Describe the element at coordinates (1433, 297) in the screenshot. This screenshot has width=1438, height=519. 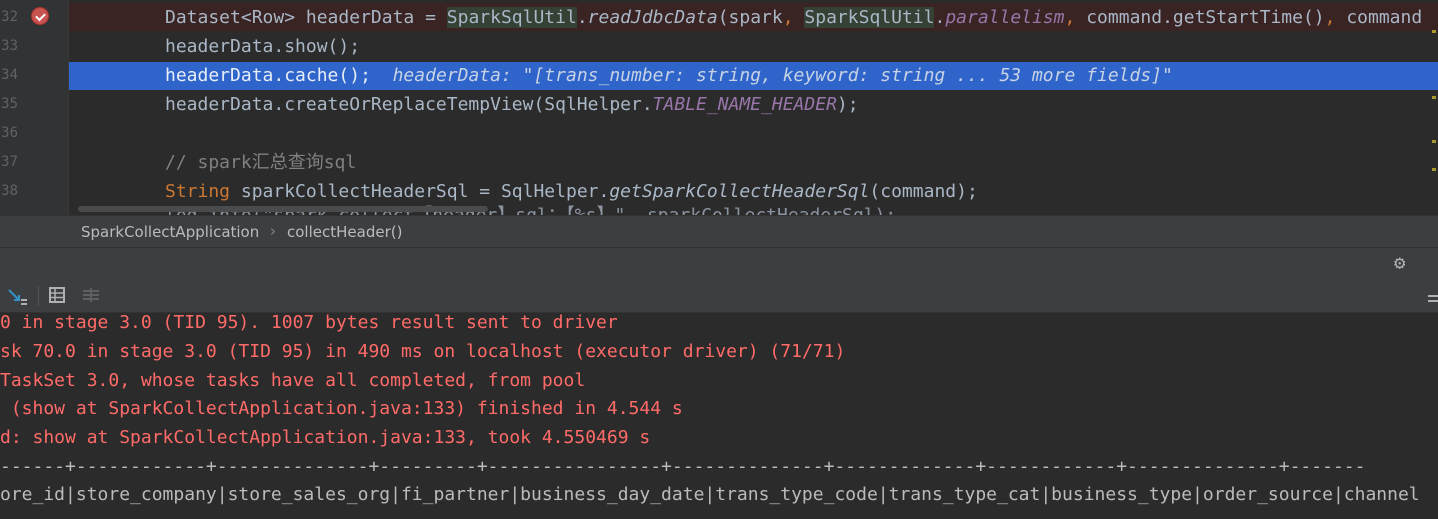
I see `menu-icon` at that location.